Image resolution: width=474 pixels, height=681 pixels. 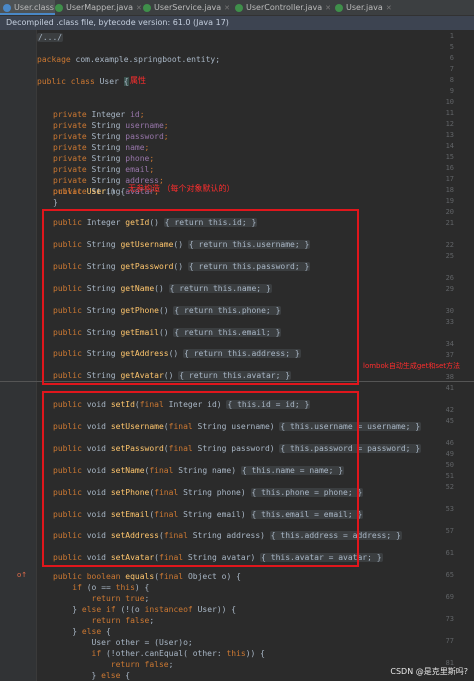 I want to click on class-declaration: public class User {, so click(x=83, y=81).